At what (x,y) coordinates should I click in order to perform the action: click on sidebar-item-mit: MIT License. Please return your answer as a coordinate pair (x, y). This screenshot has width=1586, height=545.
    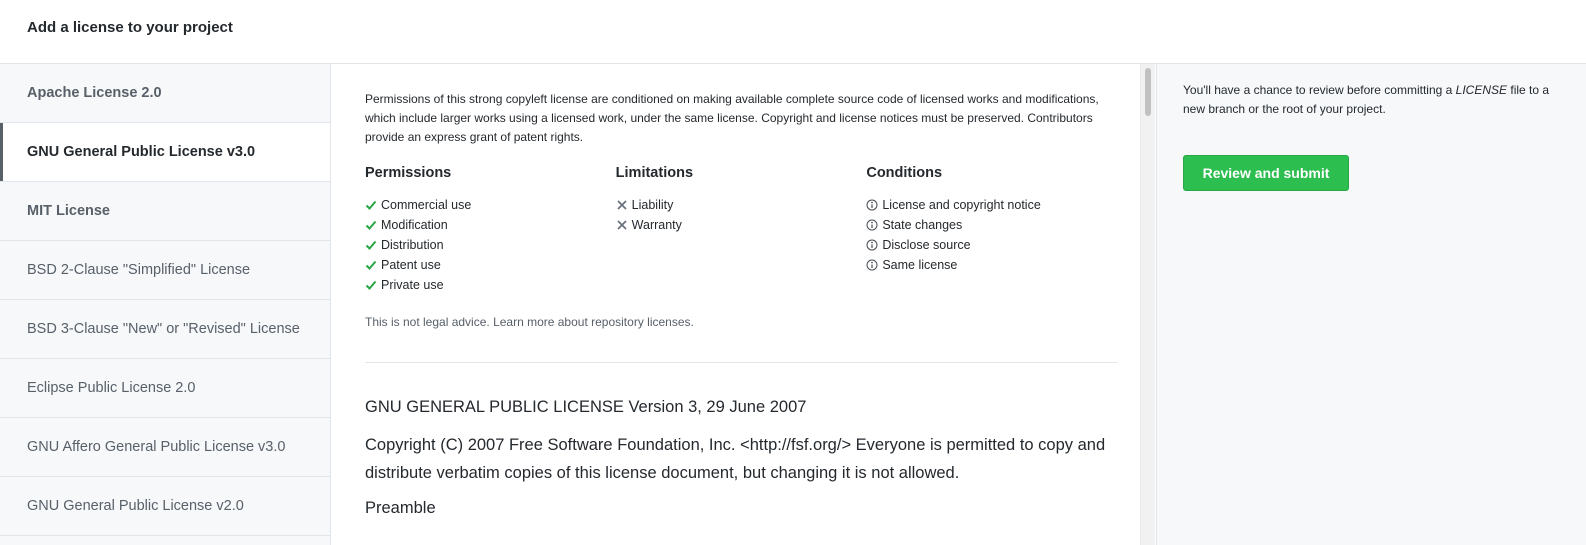
    Looking at the image, I should click on (165, 211).